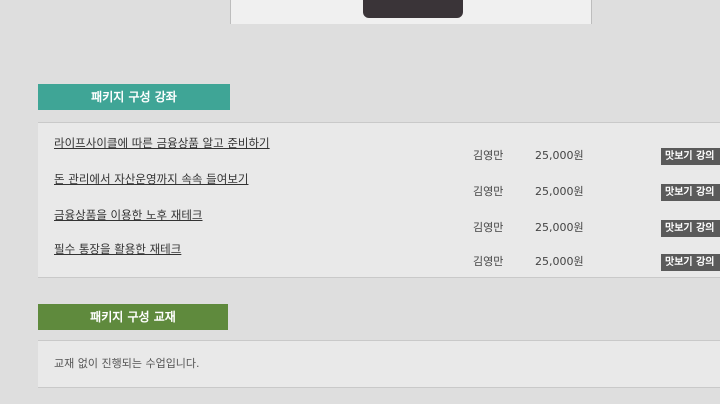  Describe the element at coordinates (134, 97) in the screenshot. I see `courses-section-title: 패키지 구성 강좌` at that location.